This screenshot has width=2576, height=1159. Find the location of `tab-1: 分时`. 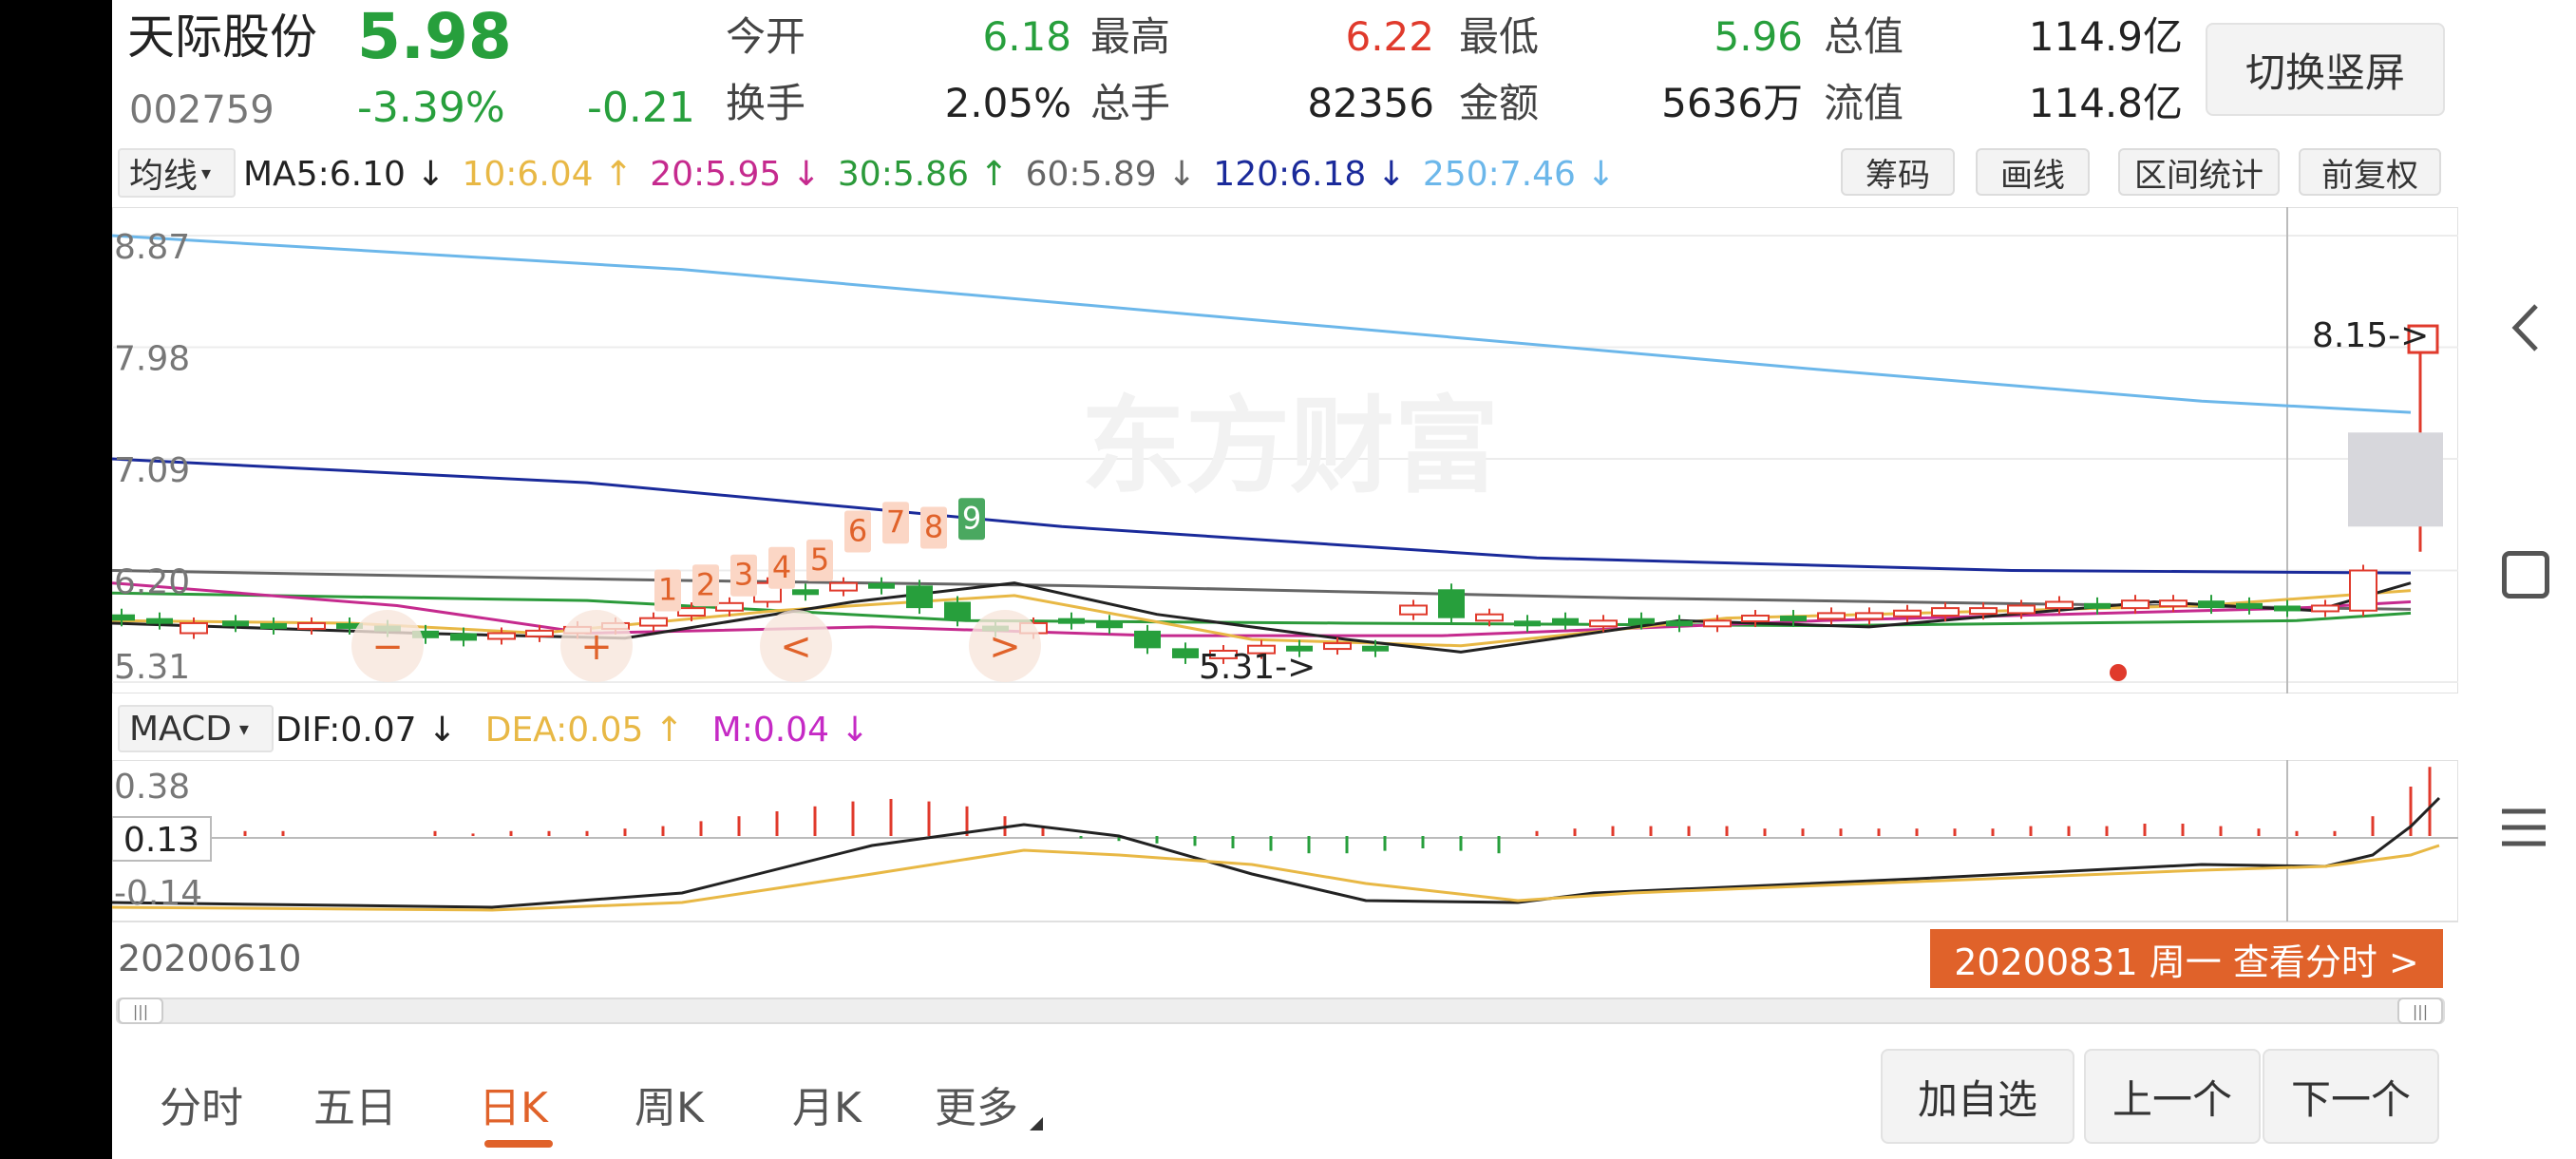

tab-1: 分时 is located at coordinates (201, 1104).